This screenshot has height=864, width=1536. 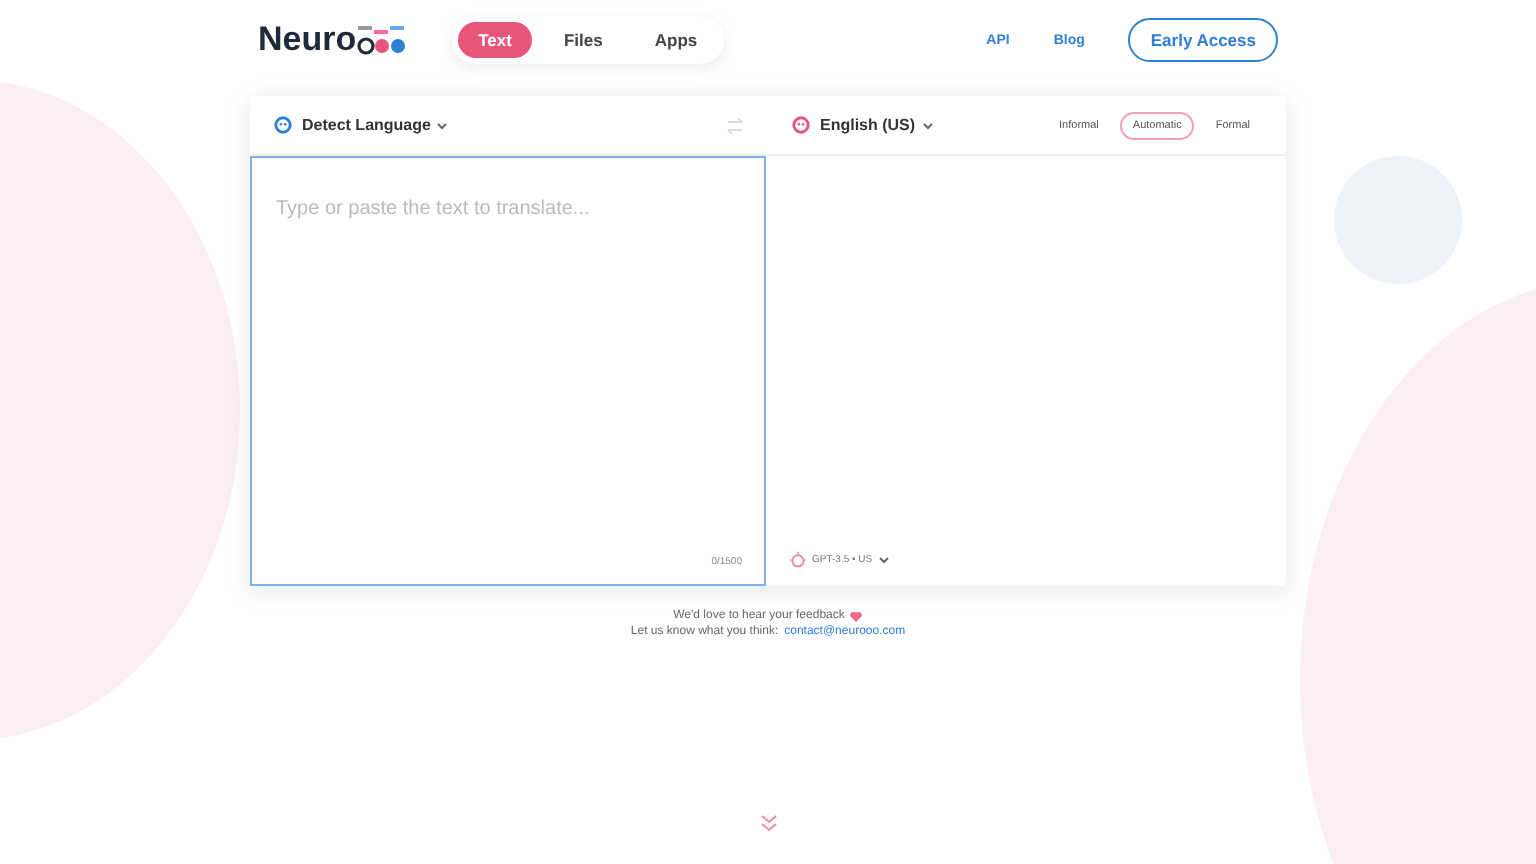 What do you see at coordinates (382, 40) in the screenshot?
I see `logo-faces-drawing` at bounding box center [382, 40].